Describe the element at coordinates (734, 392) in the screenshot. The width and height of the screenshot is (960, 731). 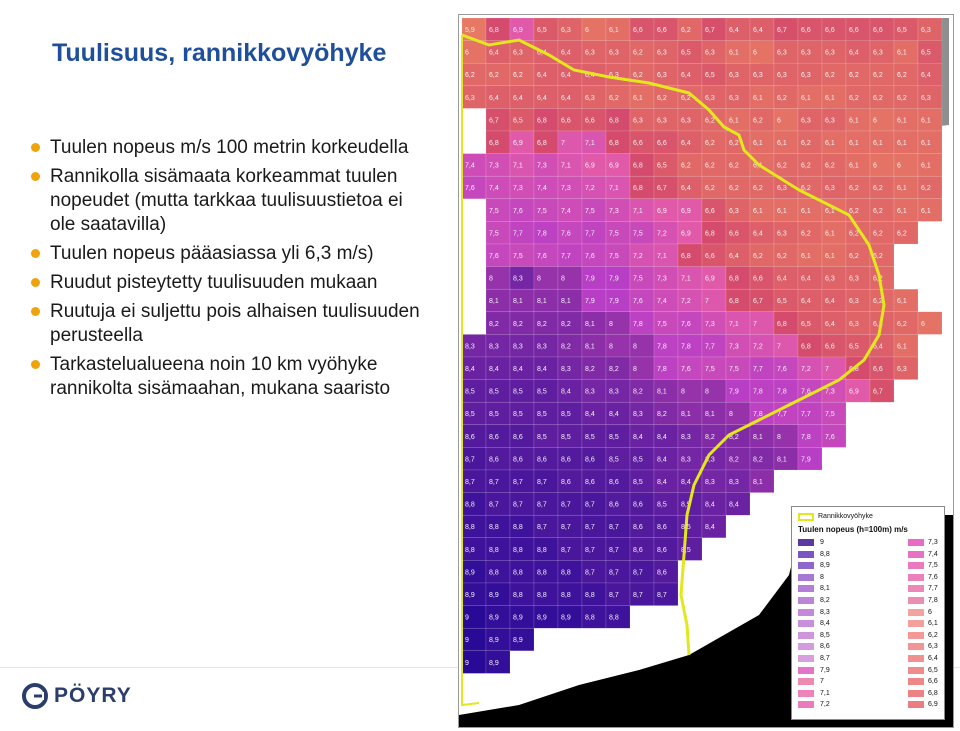
I see `grid-cell-value: 7,9` at that location.